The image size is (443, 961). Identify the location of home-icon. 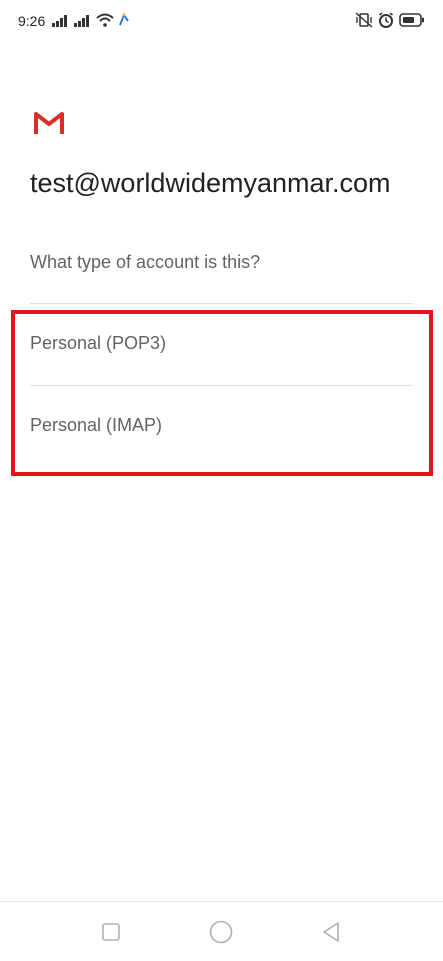
(221, 932).